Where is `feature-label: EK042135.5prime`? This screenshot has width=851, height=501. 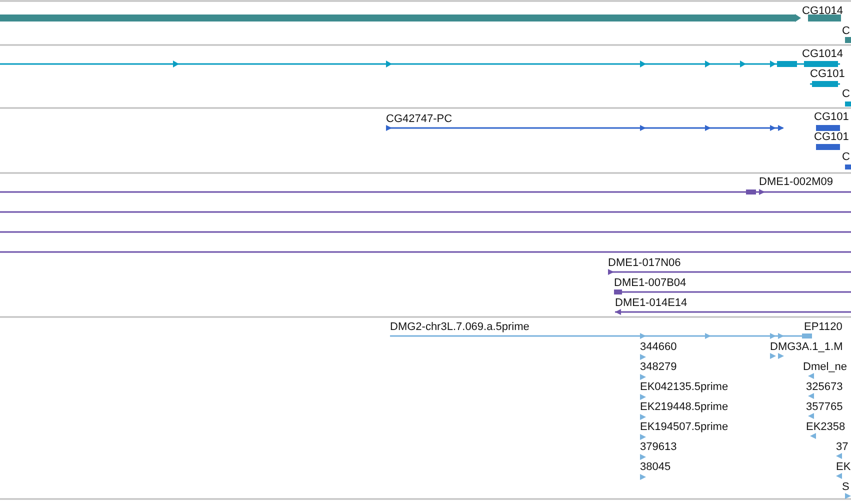 feature-label: EK042135.5prime is located at coordinates (684, 387).